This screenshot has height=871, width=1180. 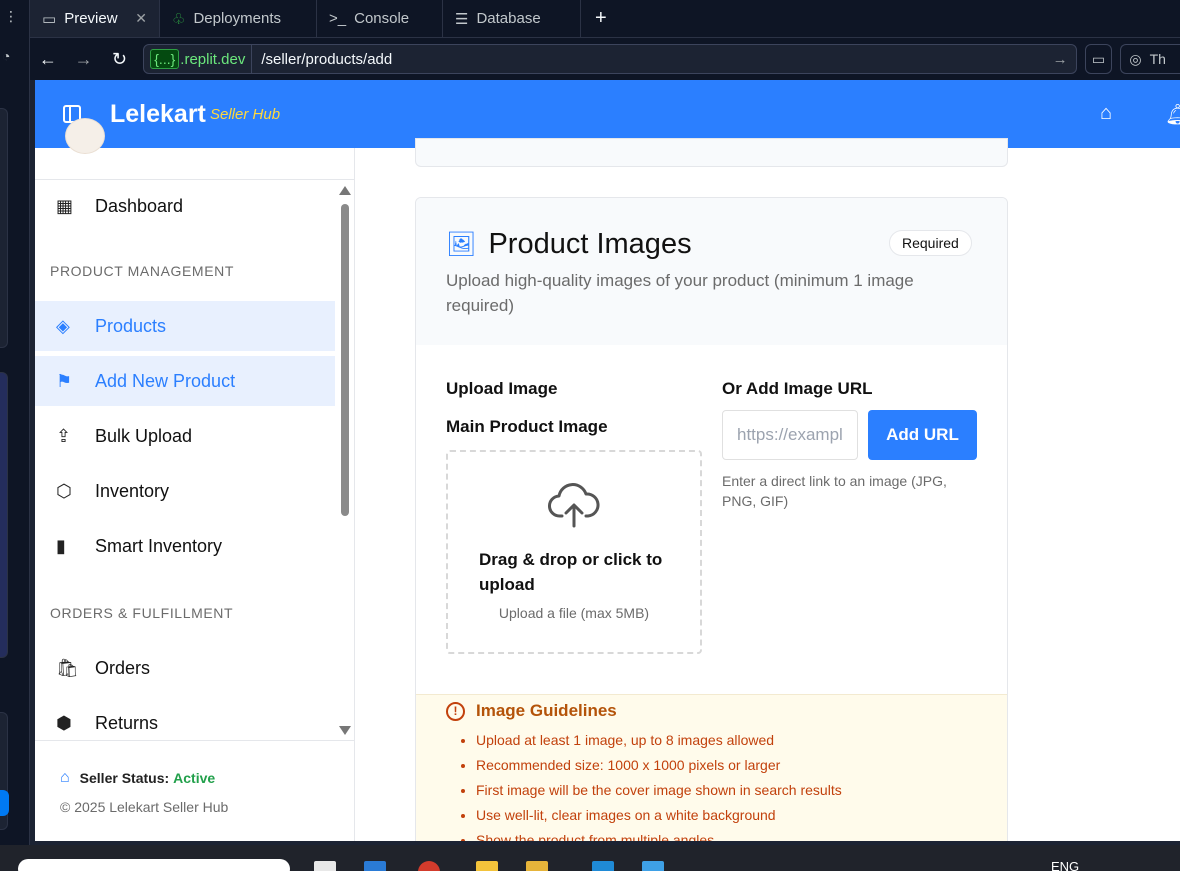 What do you see at coordinates (124, 778) in the screenshot?
I see `status-label: Seller Status:` at bounding box center [124, 778].